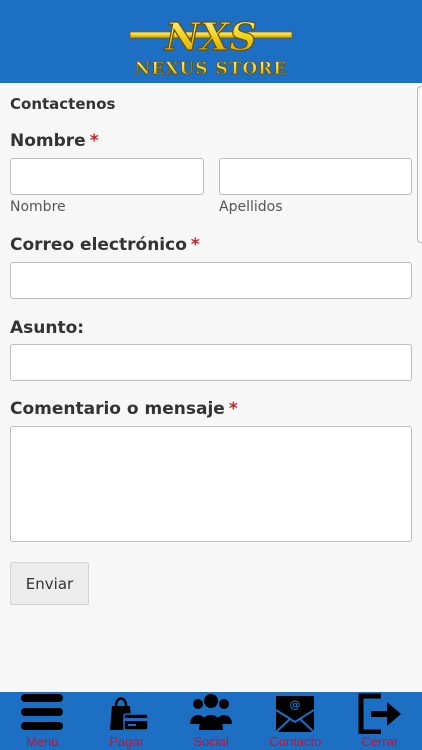  Describe the element at coordinates (211, 280) in the screenshot. I see `email-input` at that location.